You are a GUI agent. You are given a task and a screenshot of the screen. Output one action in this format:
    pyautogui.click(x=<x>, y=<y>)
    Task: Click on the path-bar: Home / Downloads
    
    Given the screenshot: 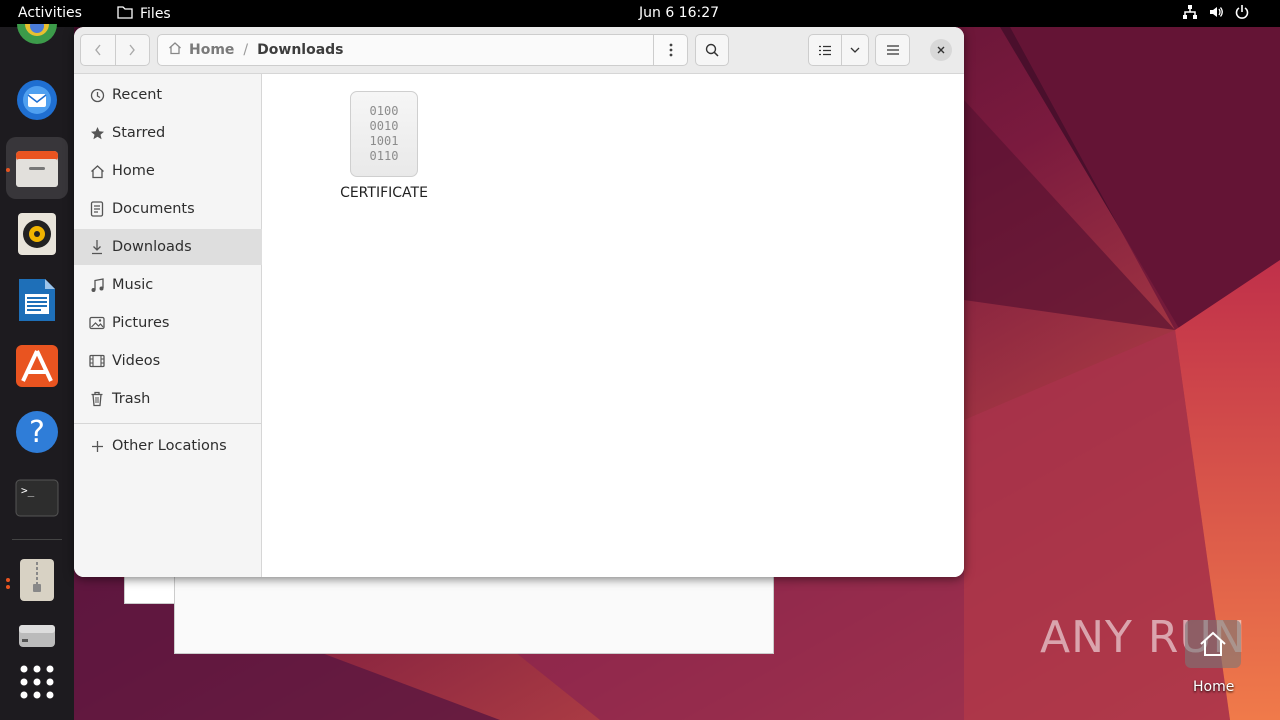 What is the action you would take?
    pyautogui.click(x=422, y=50)
    